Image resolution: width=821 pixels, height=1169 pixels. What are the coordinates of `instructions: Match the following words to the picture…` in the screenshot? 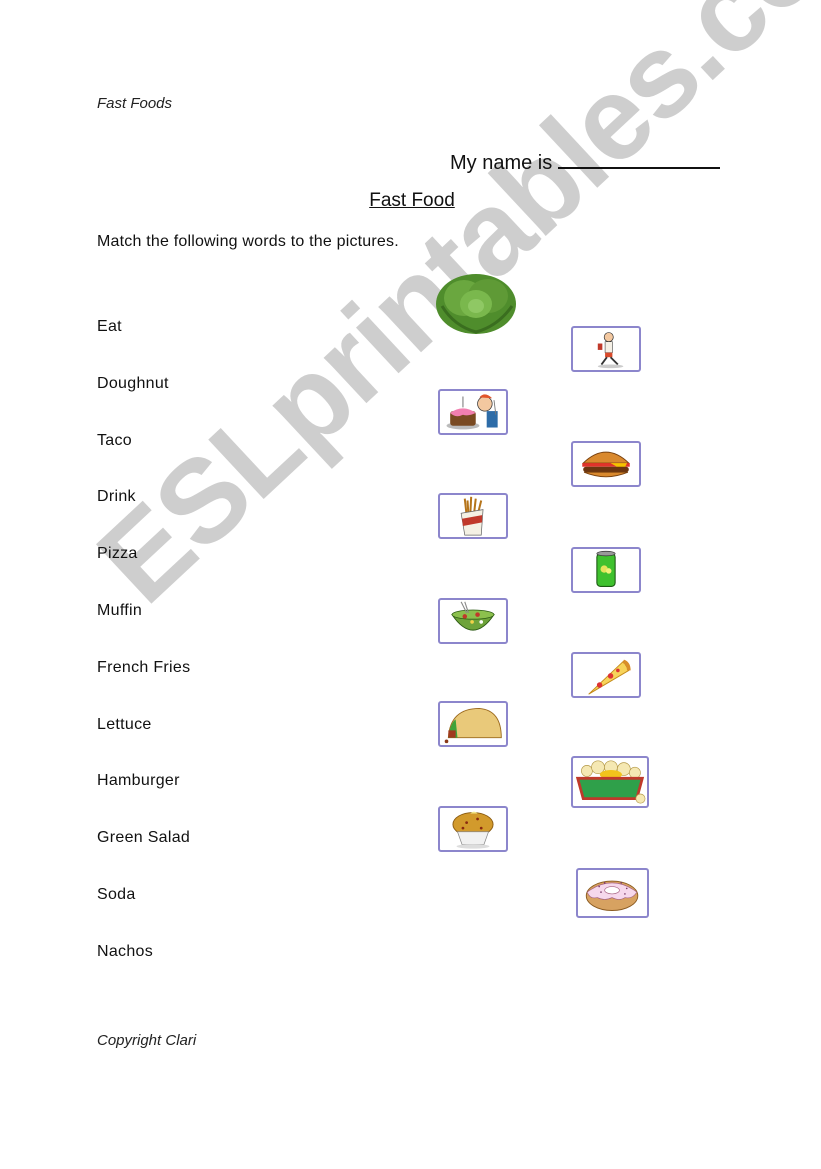 It's located at (248, 241).